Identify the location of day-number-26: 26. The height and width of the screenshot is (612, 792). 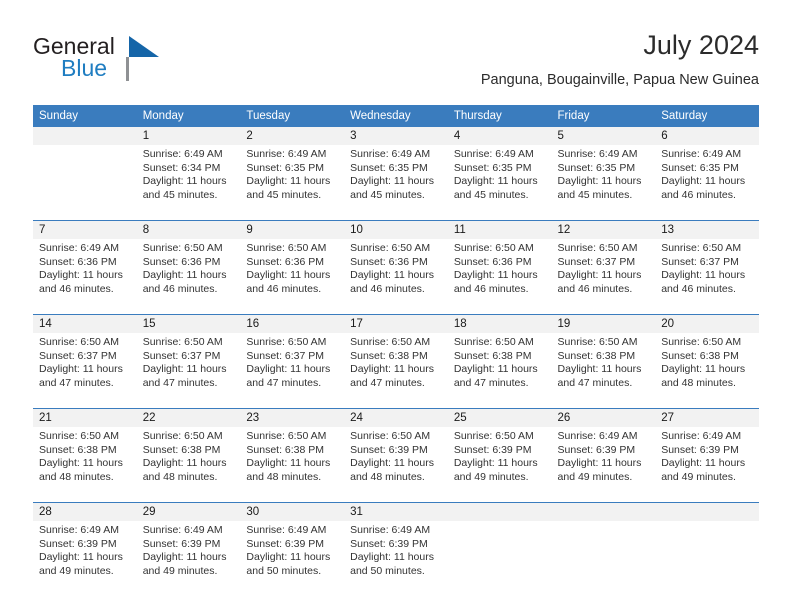
(603, 417).